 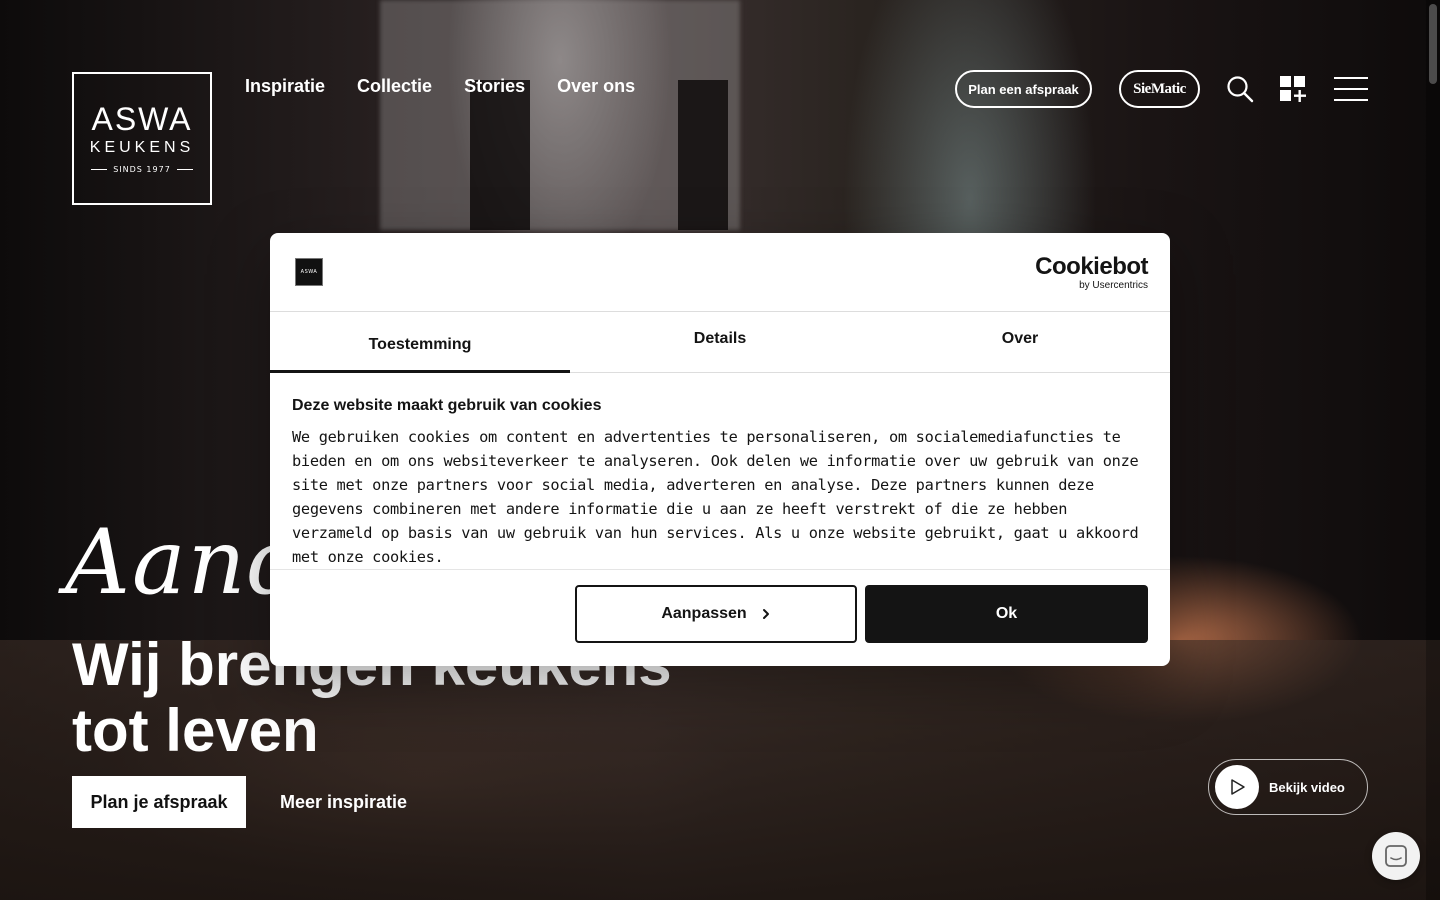 I want to click on header-actions: Plan een afspraak SieMatic, so click(x=1161, y=89).